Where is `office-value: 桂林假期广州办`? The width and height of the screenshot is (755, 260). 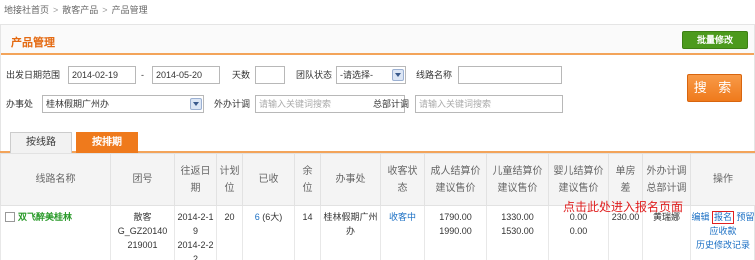 office-value: 桂林假期广州办 is located at coordinates (78, 104).